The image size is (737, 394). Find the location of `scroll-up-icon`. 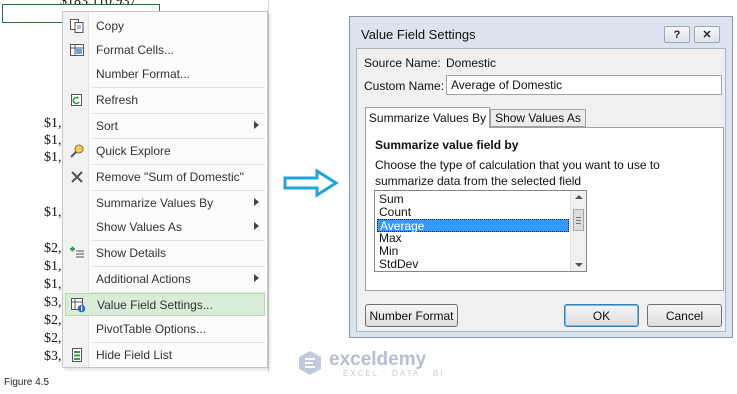

scroll-up-icon is located at coordinates (579, 197).